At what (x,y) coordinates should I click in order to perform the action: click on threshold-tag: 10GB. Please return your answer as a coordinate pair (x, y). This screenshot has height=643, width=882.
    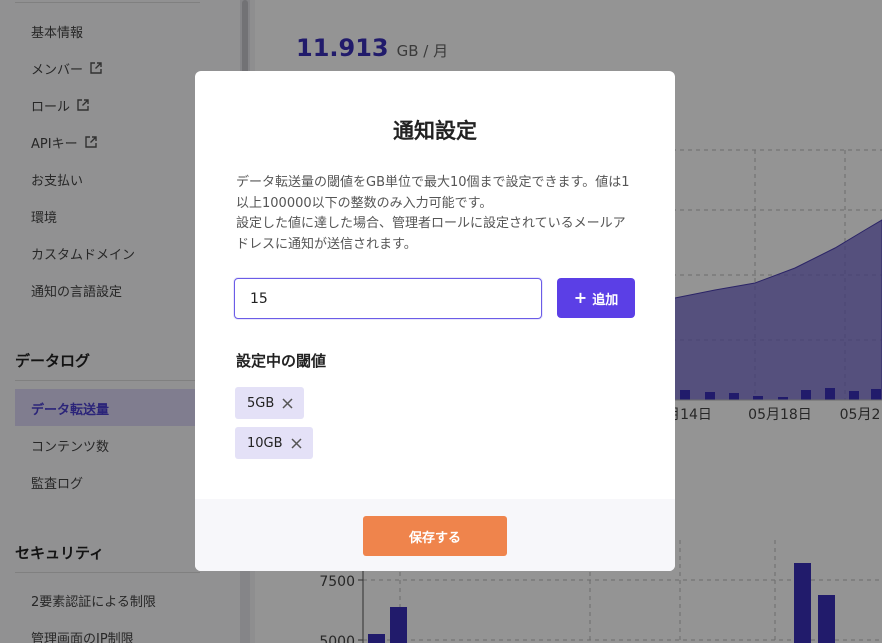
    Looking at the image, I should click on (274, 443).